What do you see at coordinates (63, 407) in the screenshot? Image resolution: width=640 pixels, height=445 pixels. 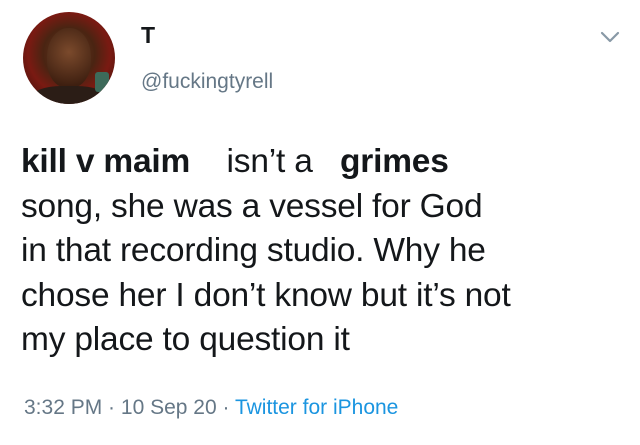 I see `tweet-time: 3:32 PM` at bounding box center [63, 407].